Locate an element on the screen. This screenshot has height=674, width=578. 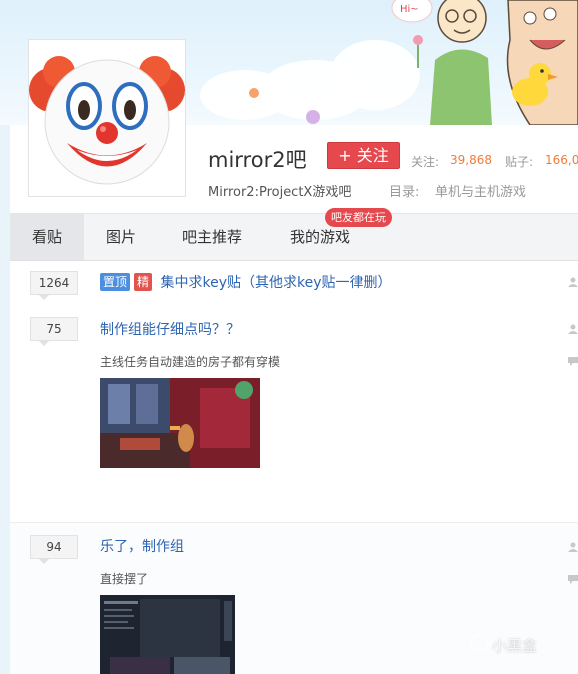
forum-avatar is located at coordinates (107, 118).